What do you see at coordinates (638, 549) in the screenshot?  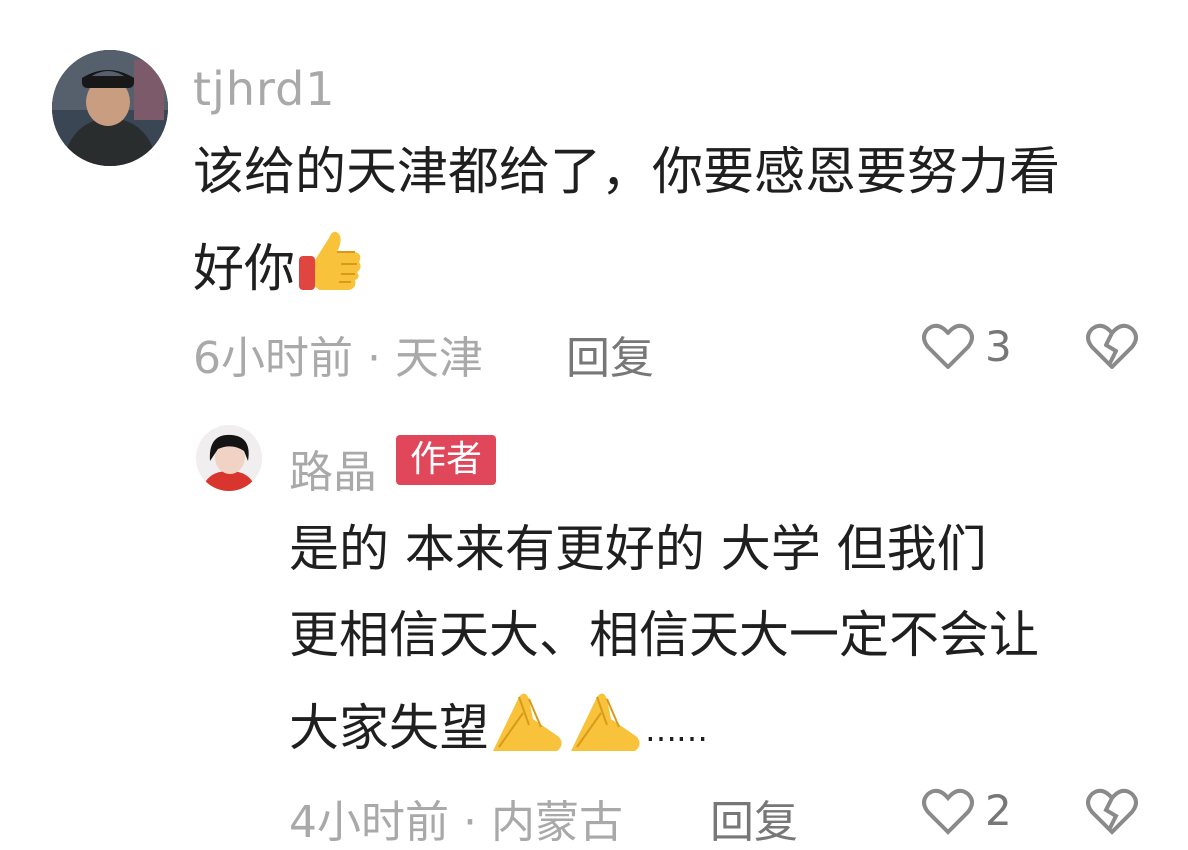 I see `reply-text: 是的 本来有更好的 大学 但我们` at bounding box center [638, 549].